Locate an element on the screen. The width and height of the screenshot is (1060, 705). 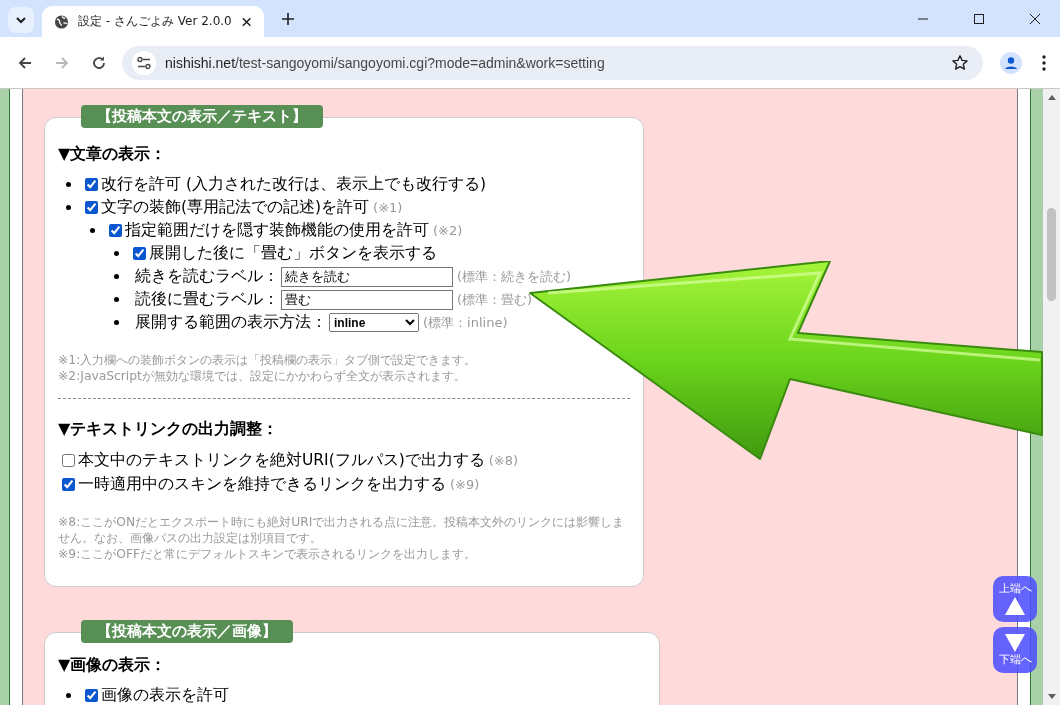
section-heading: ▼画像の表示： is located at coordinates (113, 665).